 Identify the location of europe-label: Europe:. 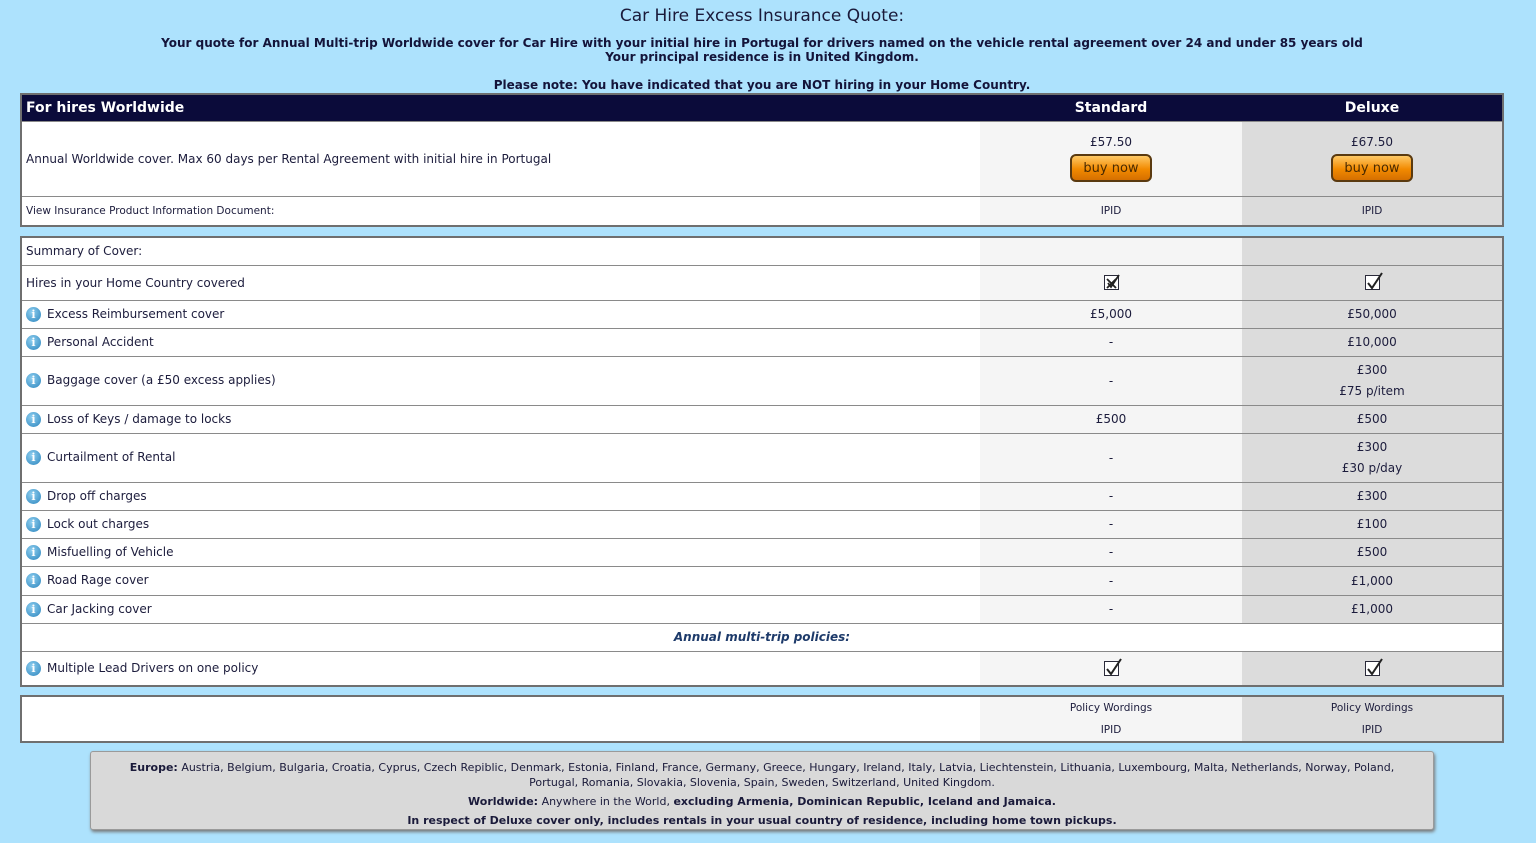
(153, 767).